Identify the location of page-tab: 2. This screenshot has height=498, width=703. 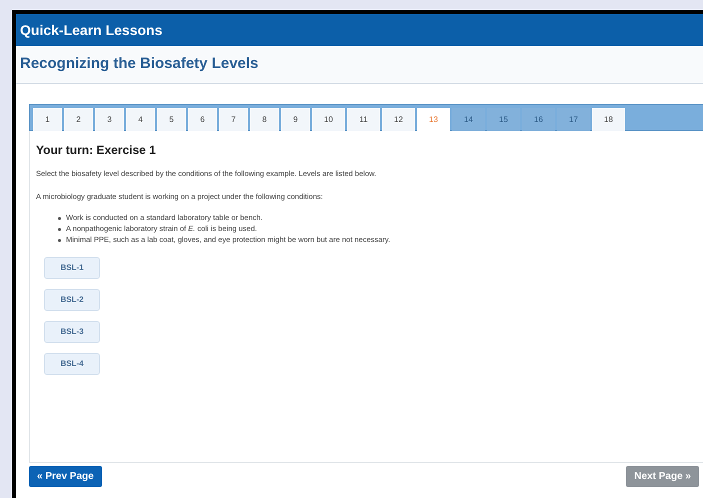
(78, 119).